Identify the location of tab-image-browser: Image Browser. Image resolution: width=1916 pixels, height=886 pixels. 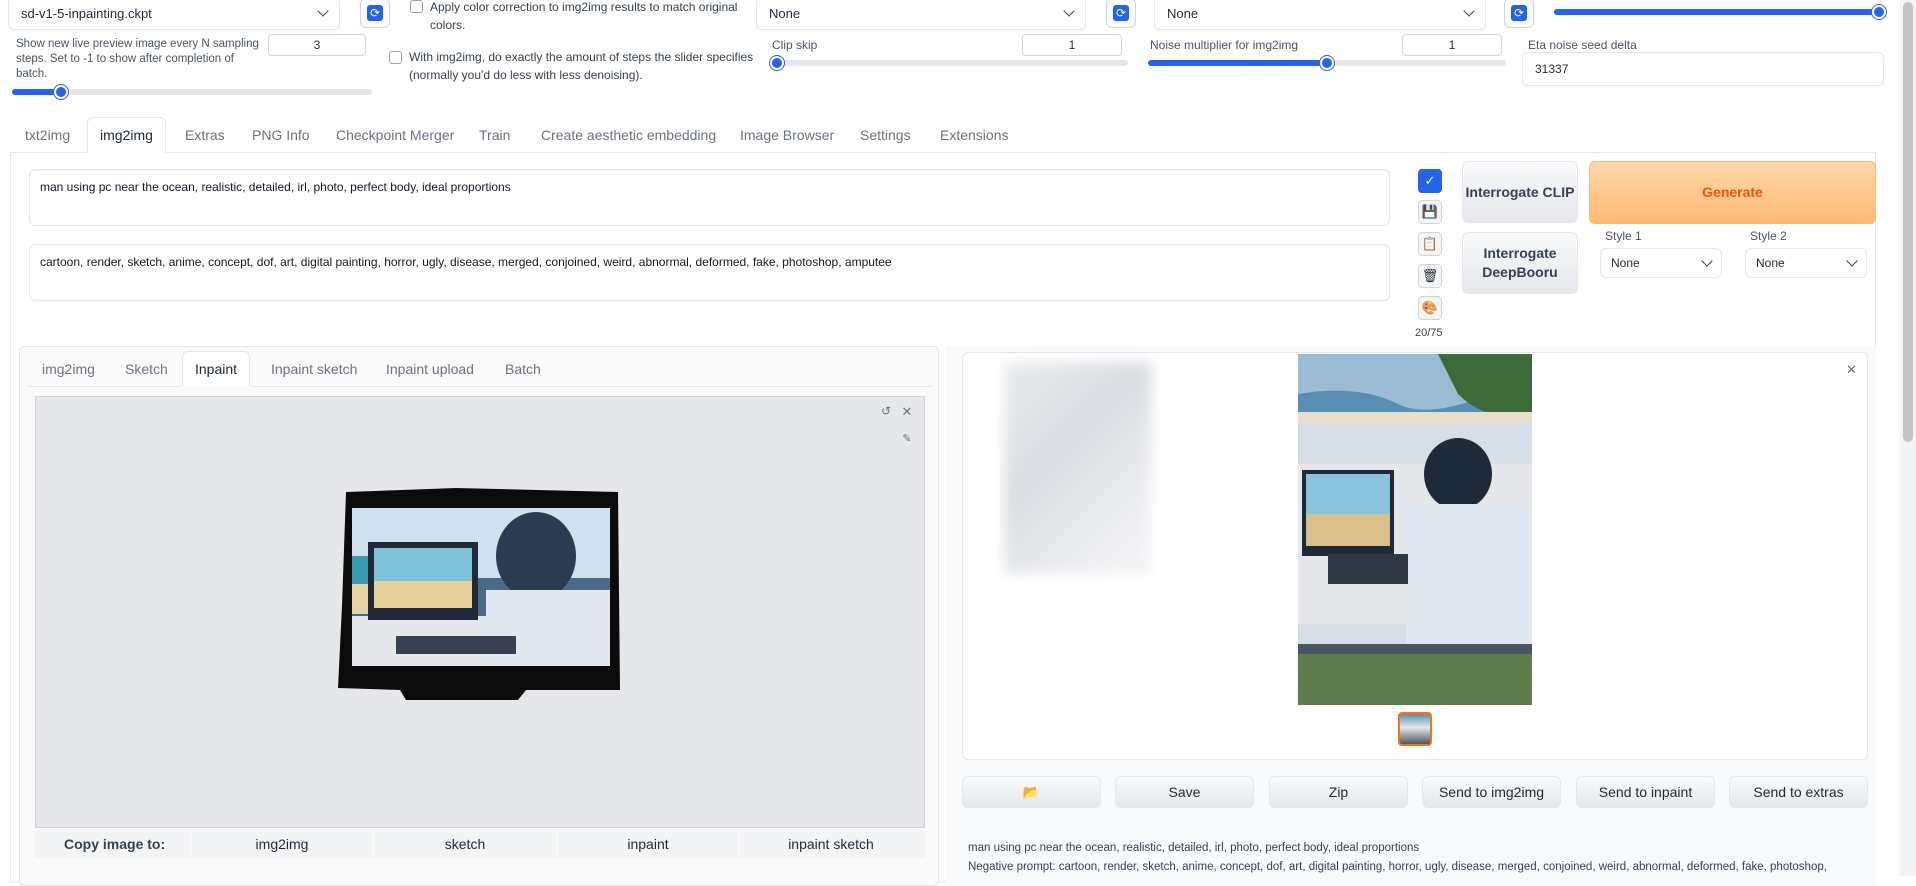
(787, 135).